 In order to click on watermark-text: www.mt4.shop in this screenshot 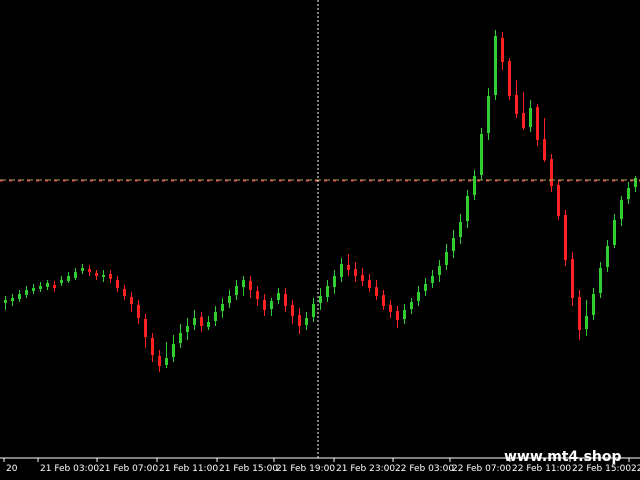, I will do `click(563, 457)`.